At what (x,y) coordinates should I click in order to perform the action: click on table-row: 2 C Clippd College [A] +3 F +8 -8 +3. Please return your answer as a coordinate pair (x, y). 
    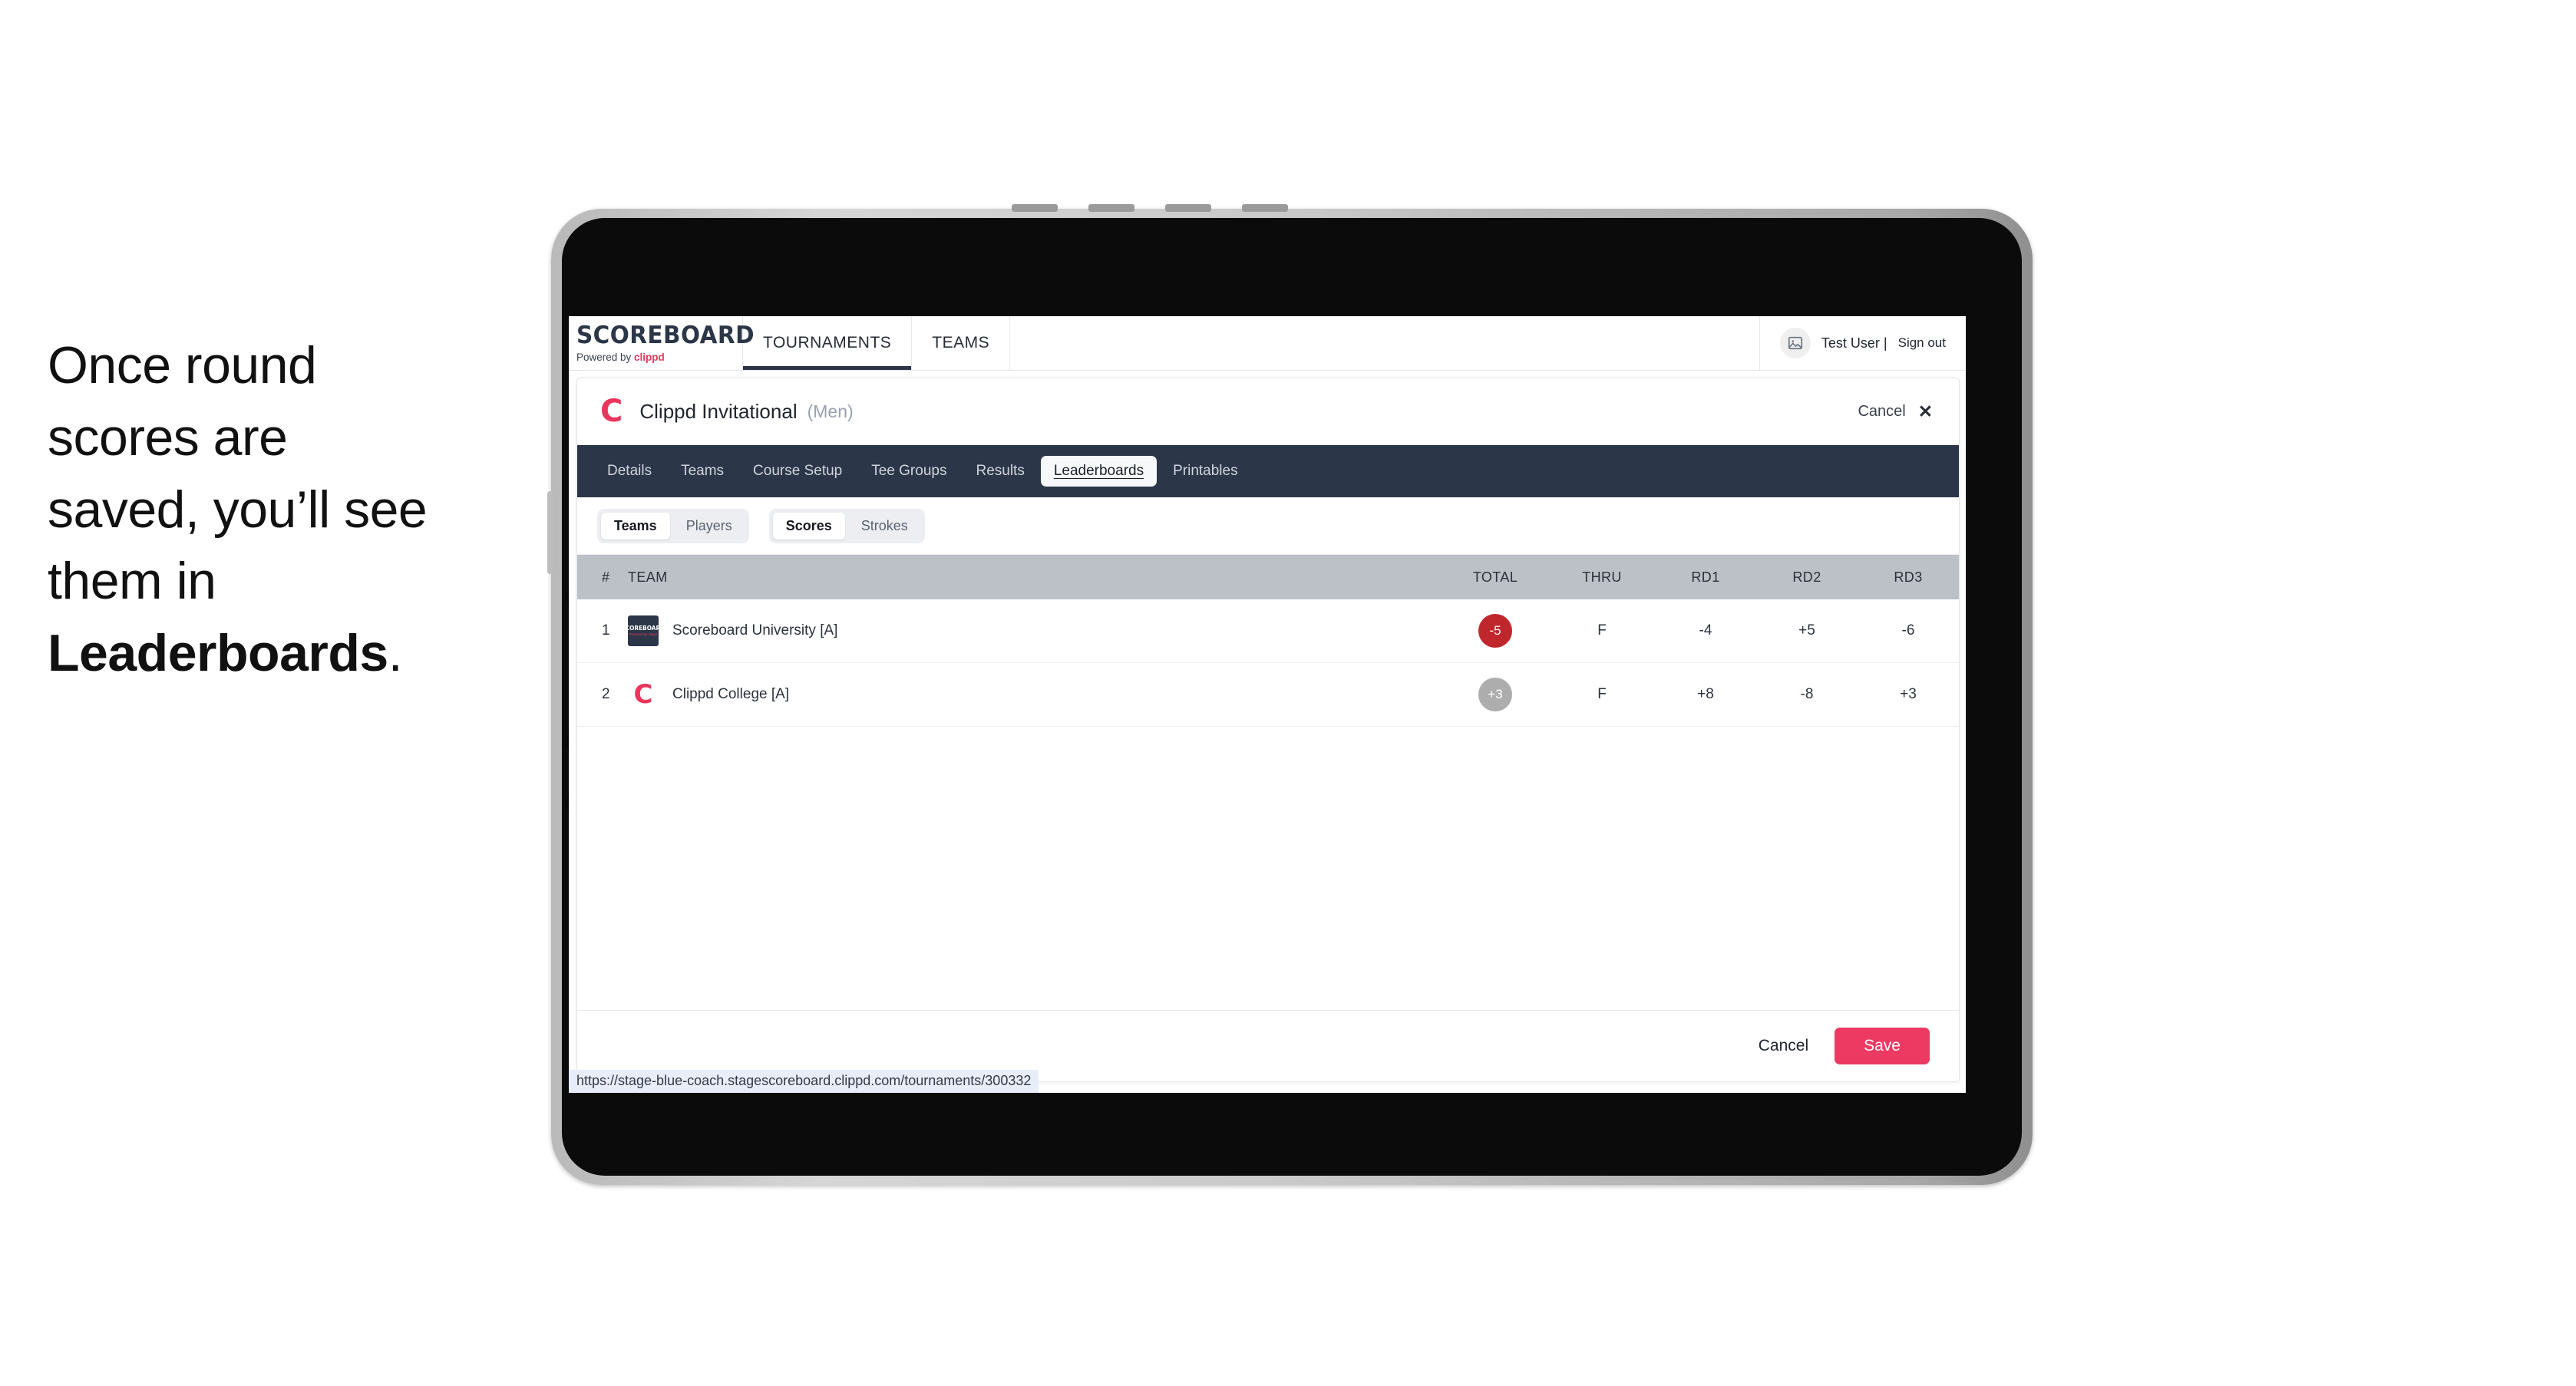
    Looking at the image, I should click on (1268, 695).